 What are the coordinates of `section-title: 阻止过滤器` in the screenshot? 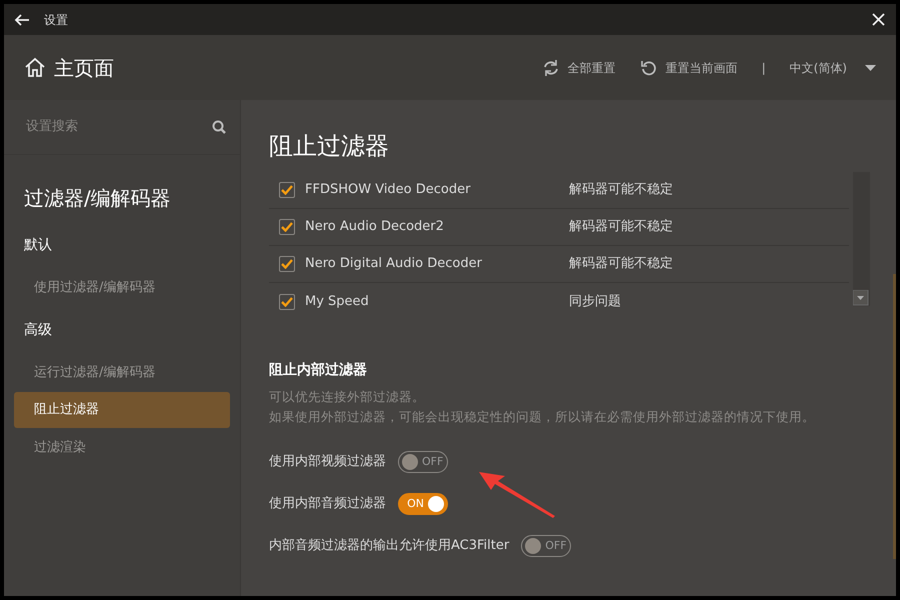 It's located at (329, 146).